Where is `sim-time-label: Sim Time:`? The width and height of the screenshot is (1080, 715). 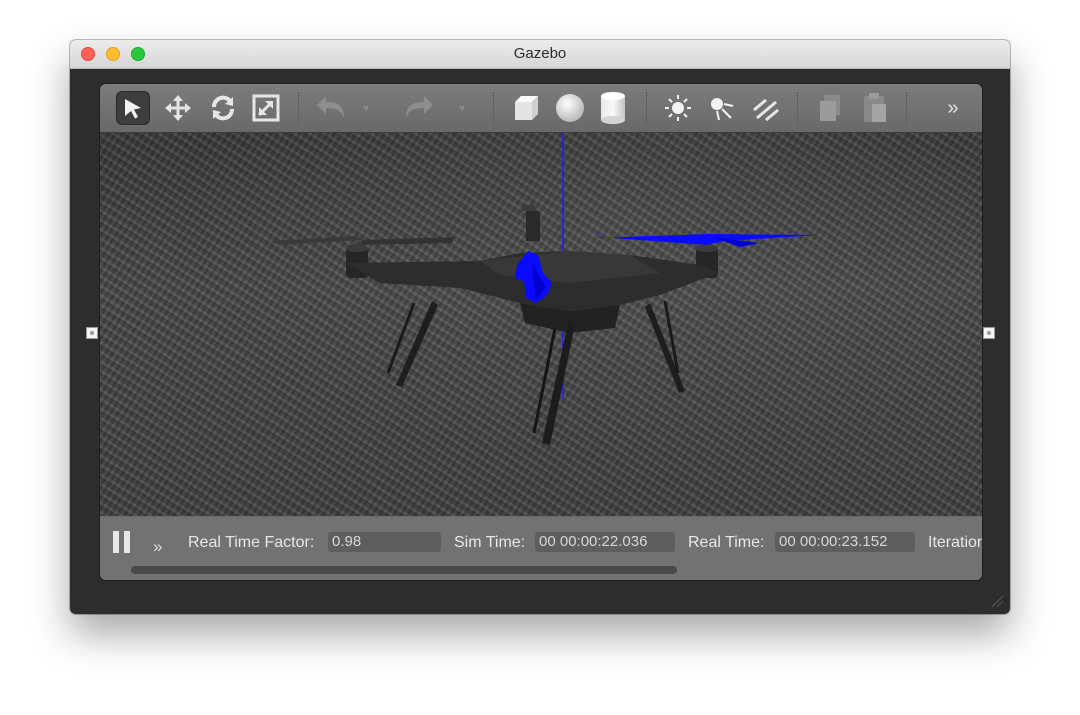
sim-time-label: Sim Time: is located at coordinates (490, 542).